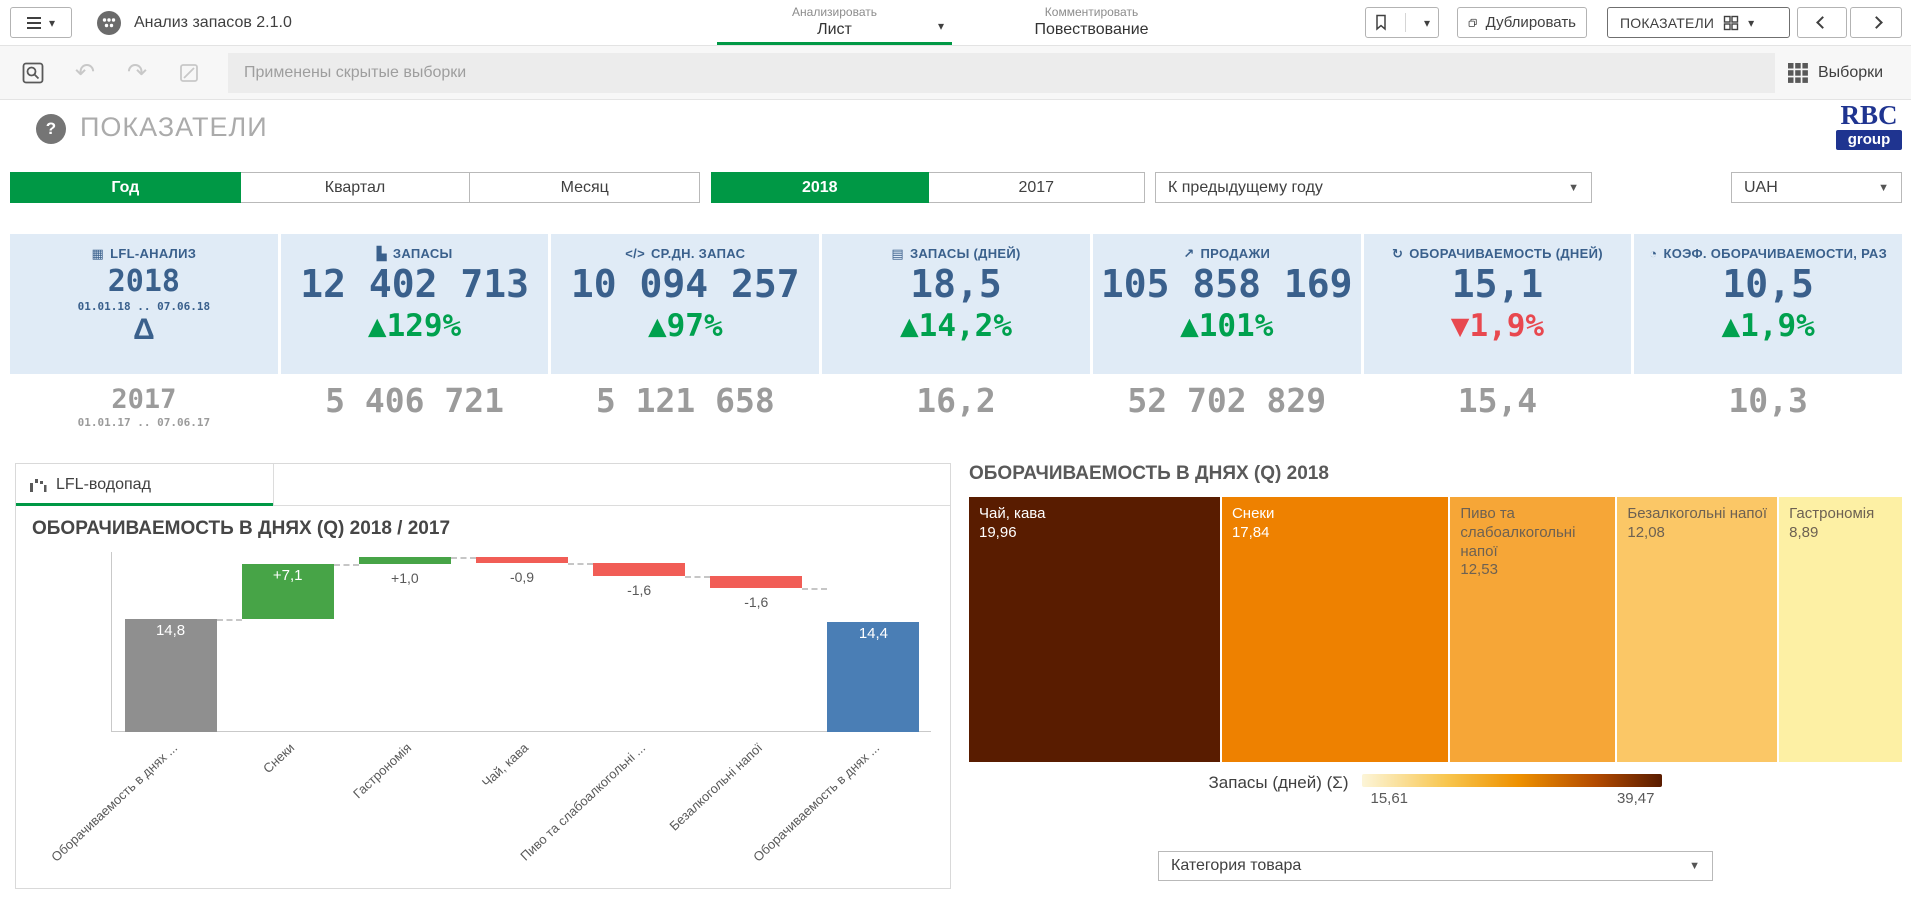  Describe the element at coordinates (585, 187) in the screenshot. I see `filter-button-месяц: Месяц` at that location.